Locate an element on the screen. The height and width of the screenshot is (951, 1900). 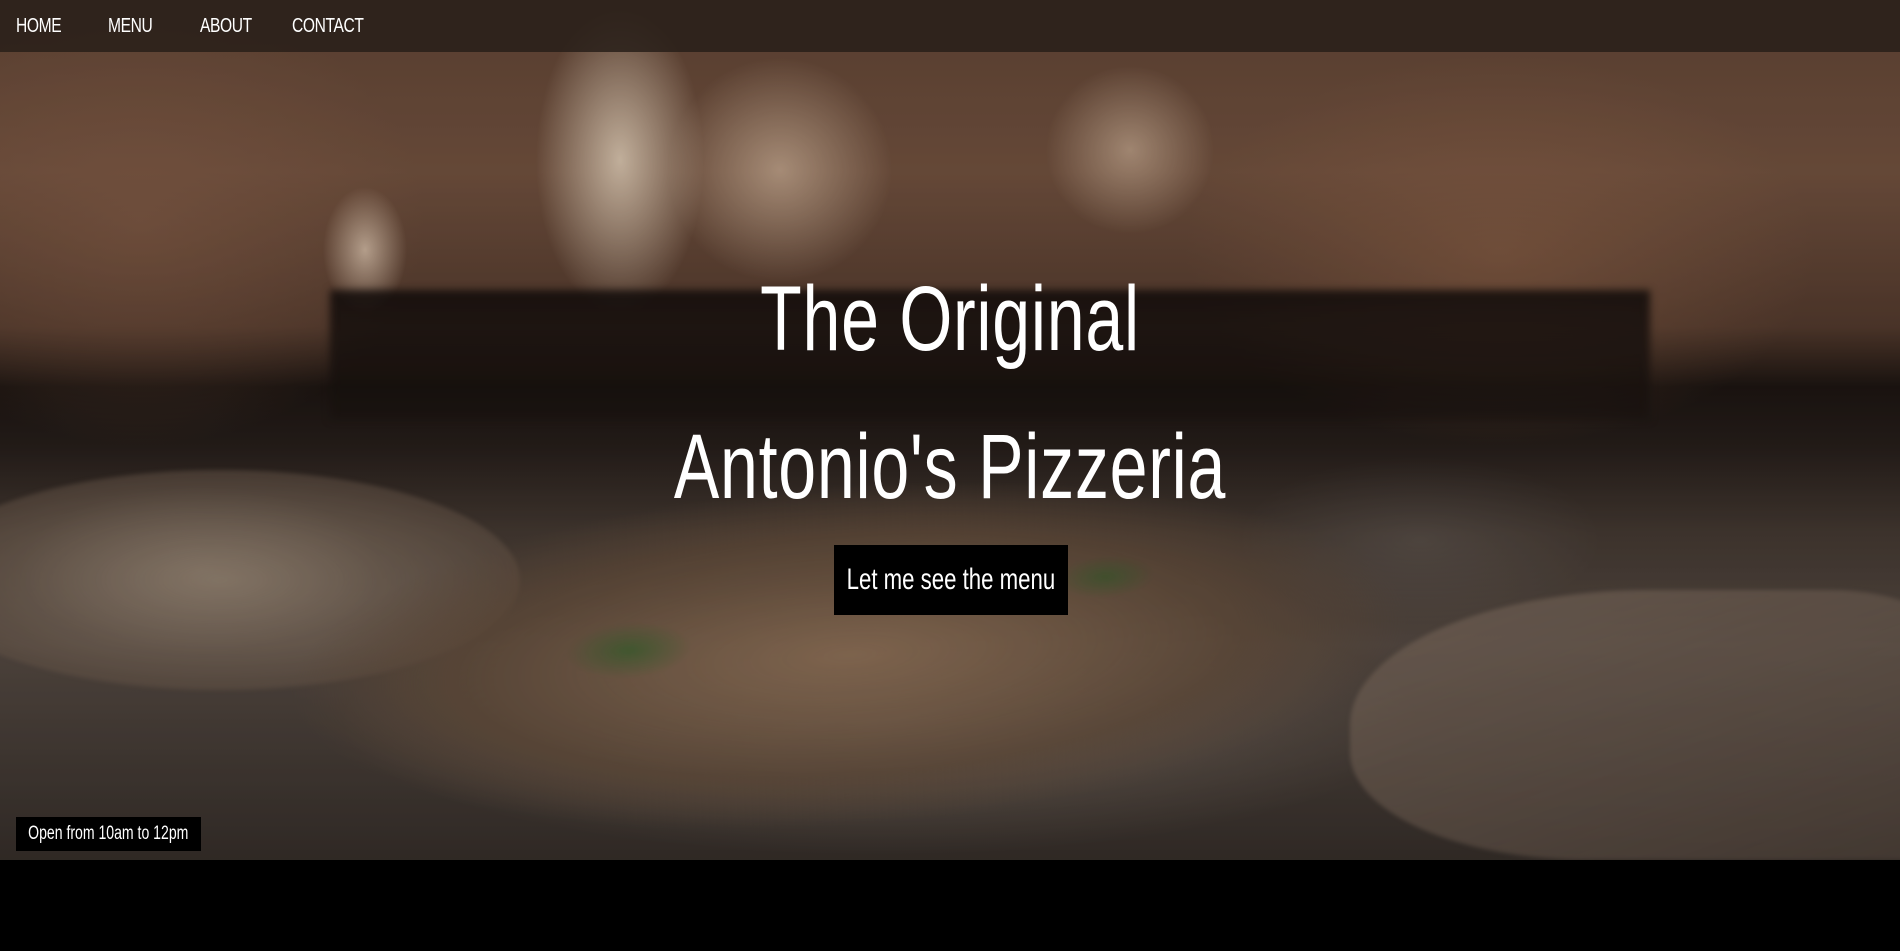
see-menu-button-label: Let me see the menu is located at coordinates (951, 579).